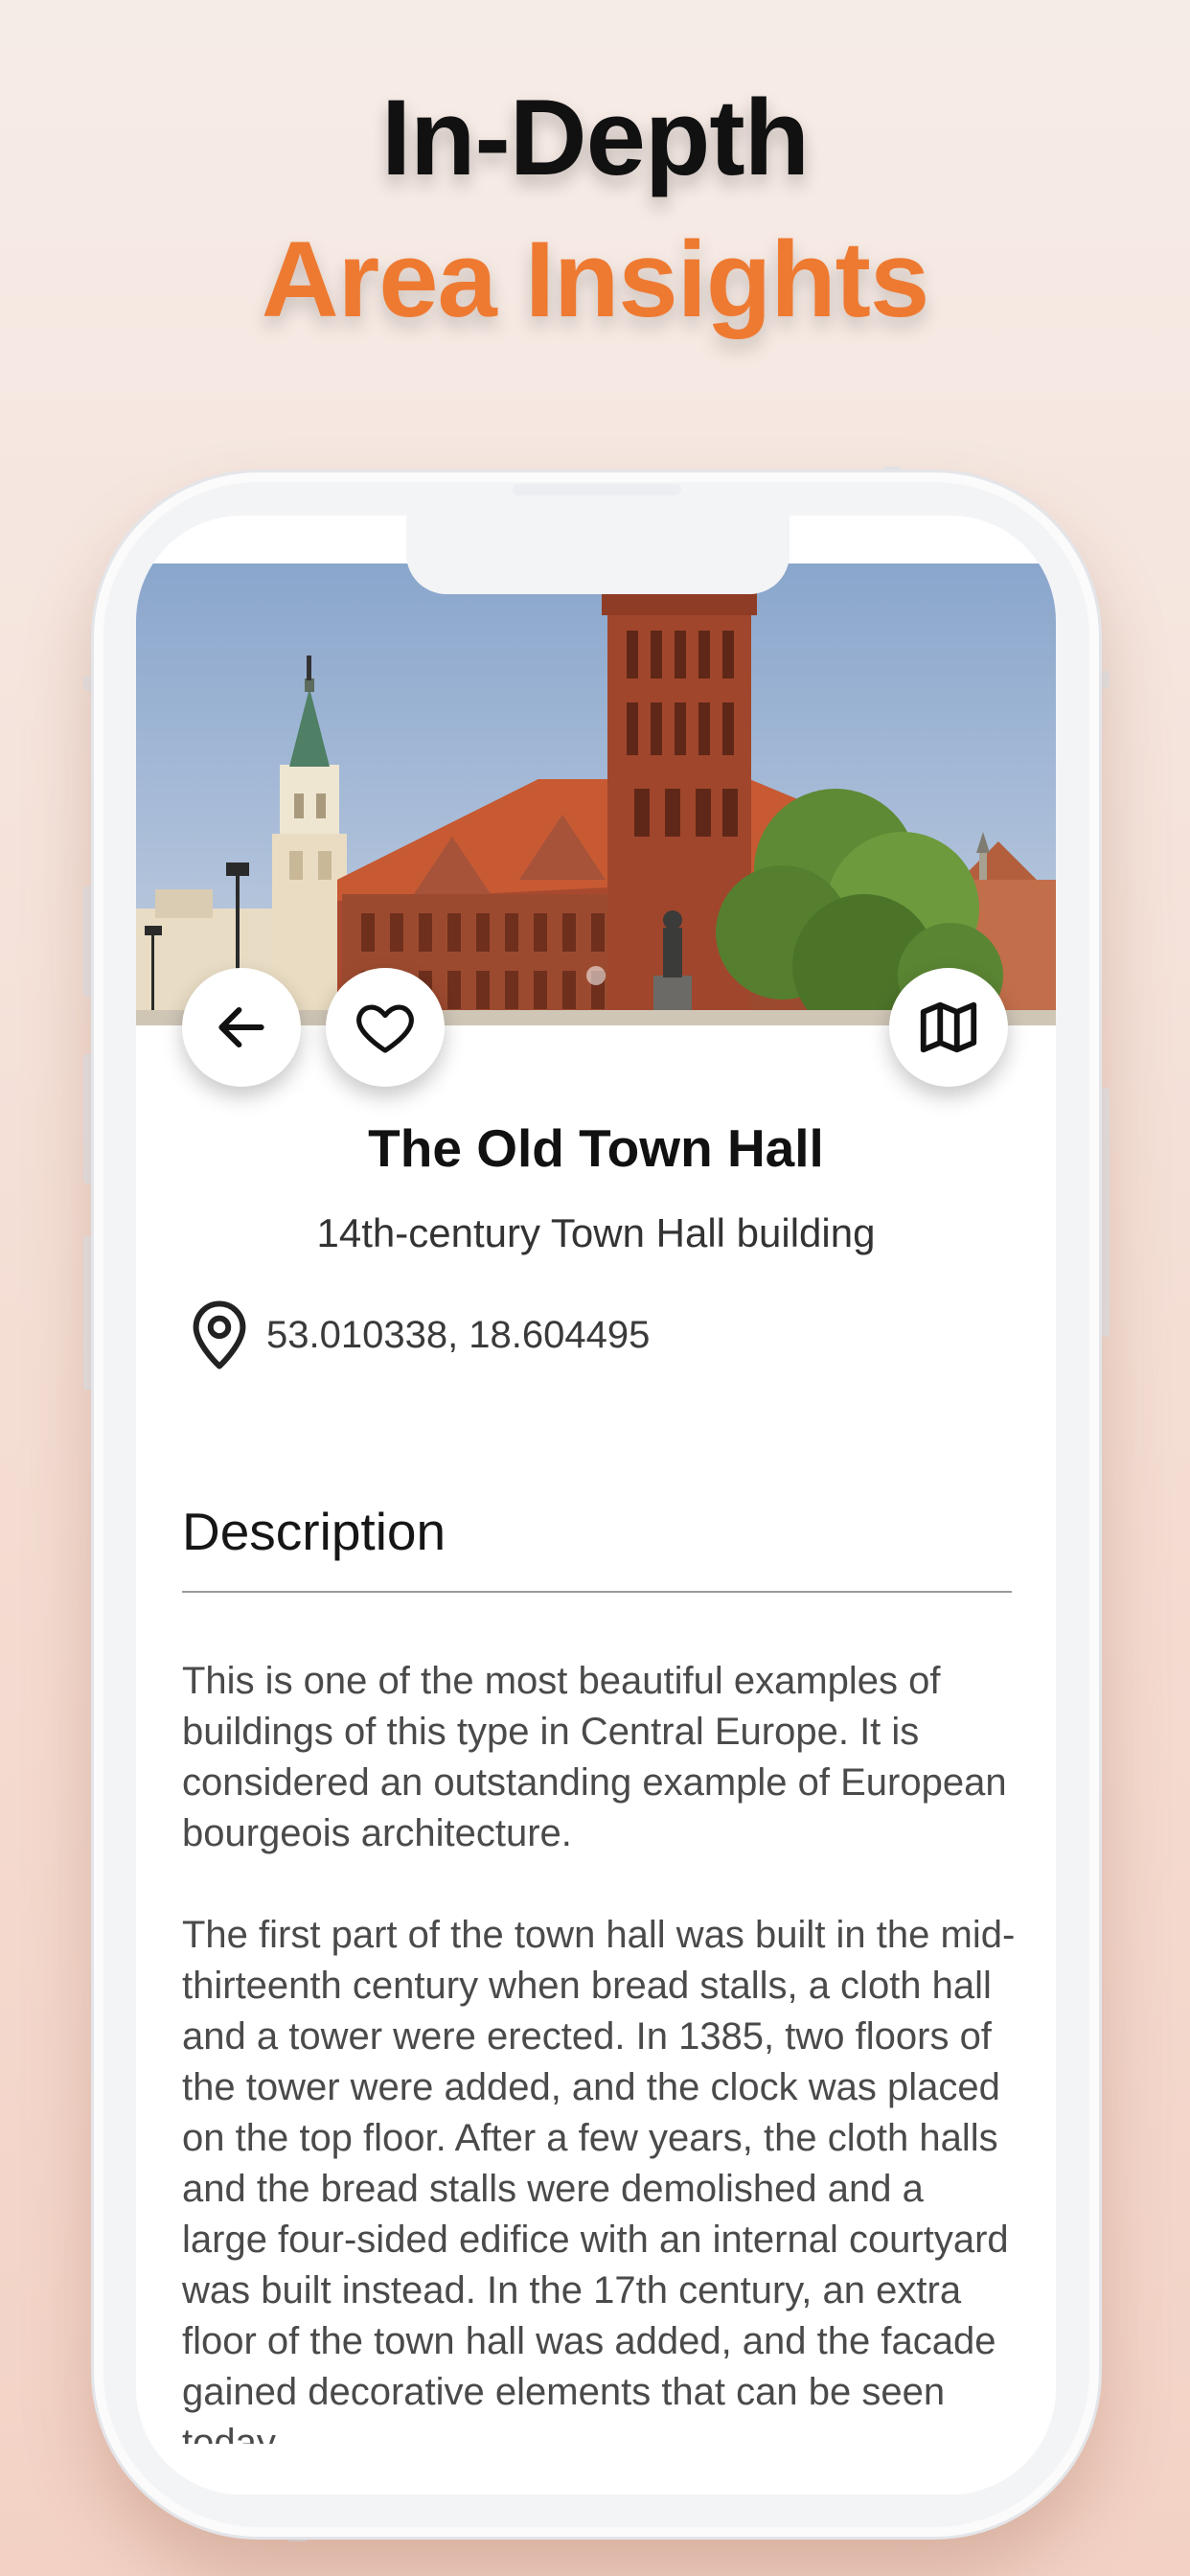 This screenshot has height=2576, width=1190. What do you see at coordinates (595, 279) in the screenshot?
I see `headline-line-2: Area Insights` at bounding box center [595, 279].